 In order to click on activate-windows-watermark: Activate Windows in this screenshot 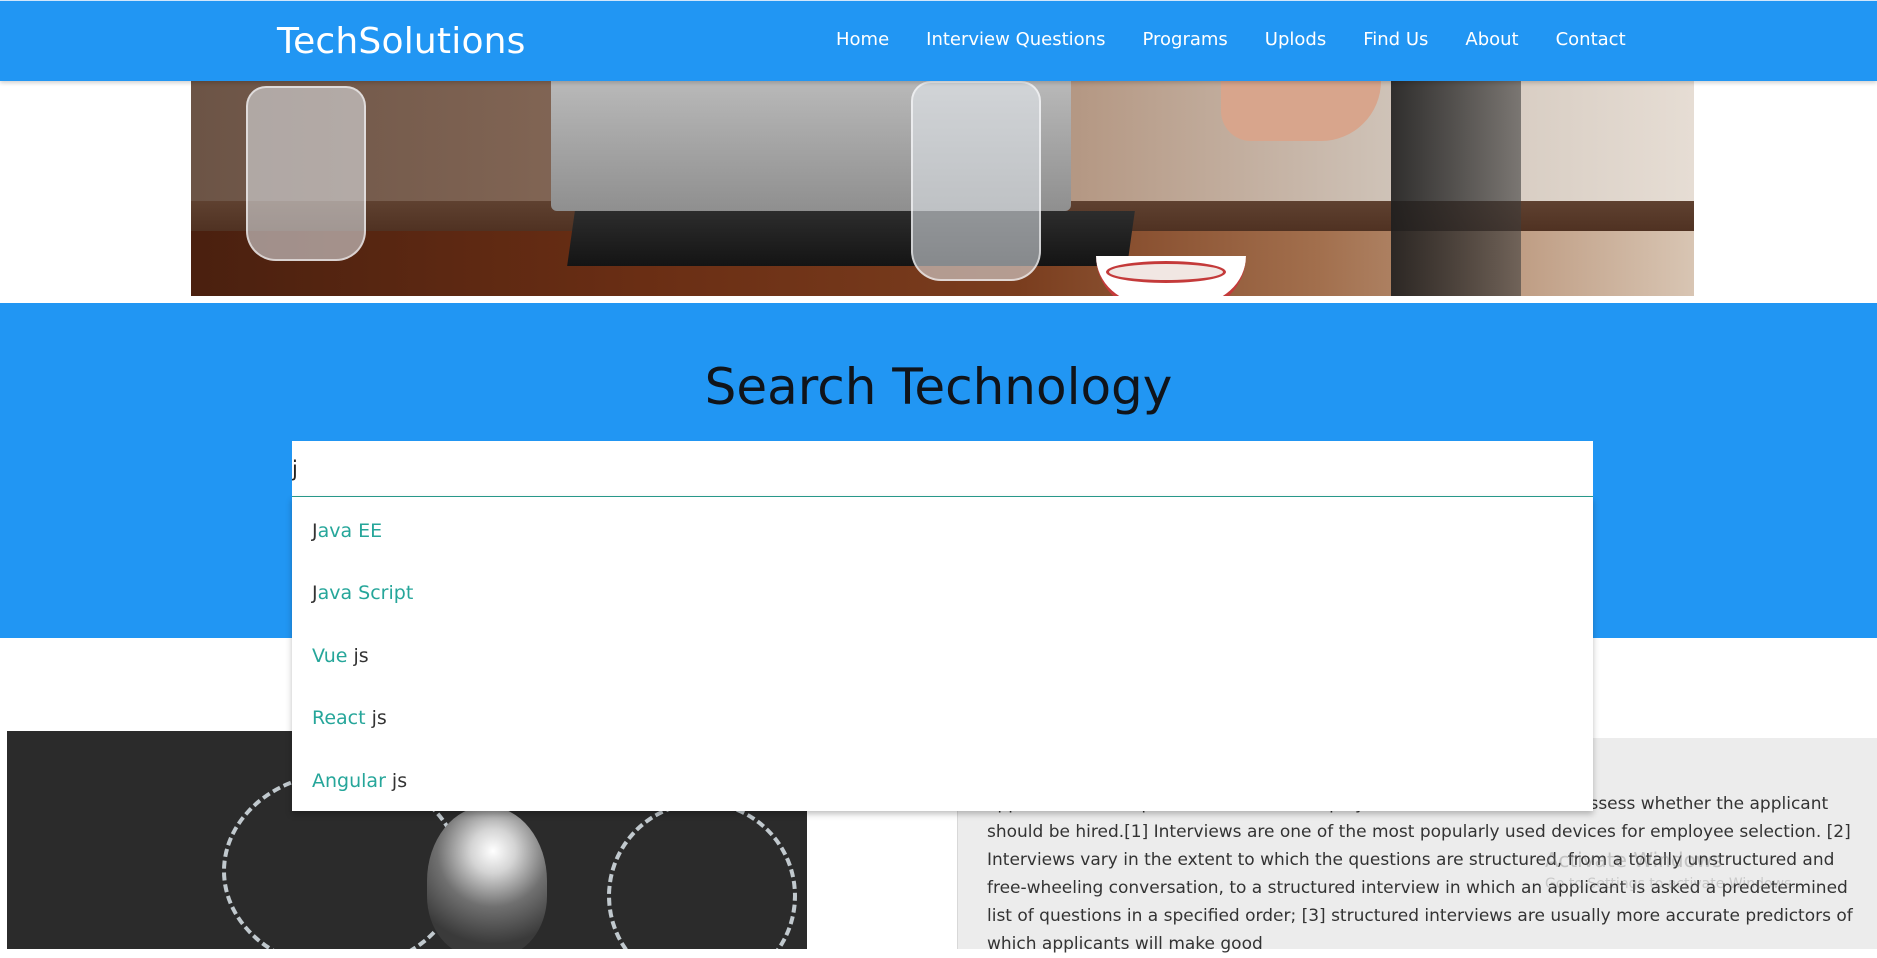, I will do `click(1634, 860)`.